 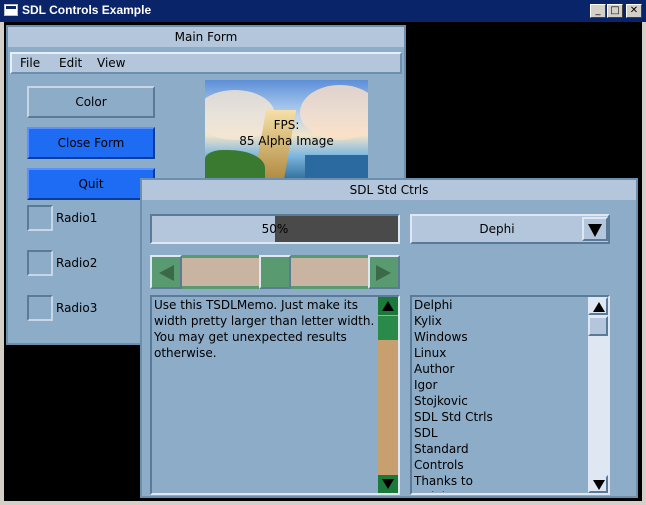 What do you see at coordinates (185, 353) in the screenshot?
I see `memo-line: otherwise.` at bounding box center [185, 353].